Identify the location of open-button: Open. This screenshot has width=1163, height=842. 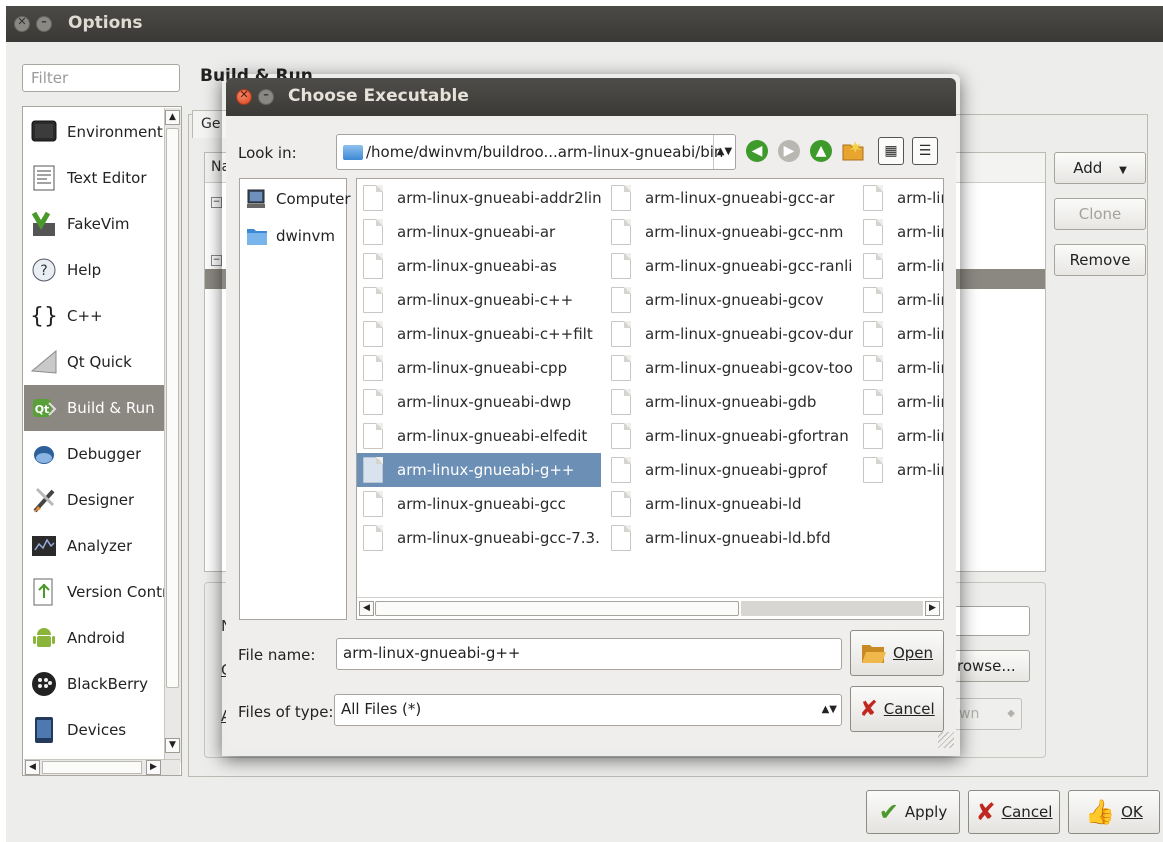
(897, 653).